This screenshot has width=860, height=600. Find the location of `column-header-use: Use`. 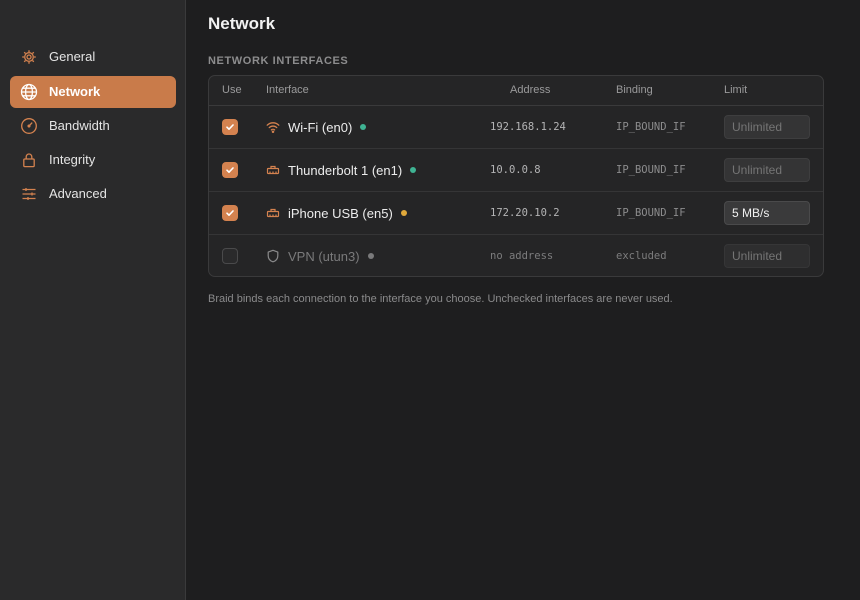

column-header-use: Use is located at coordinates (232, 90).